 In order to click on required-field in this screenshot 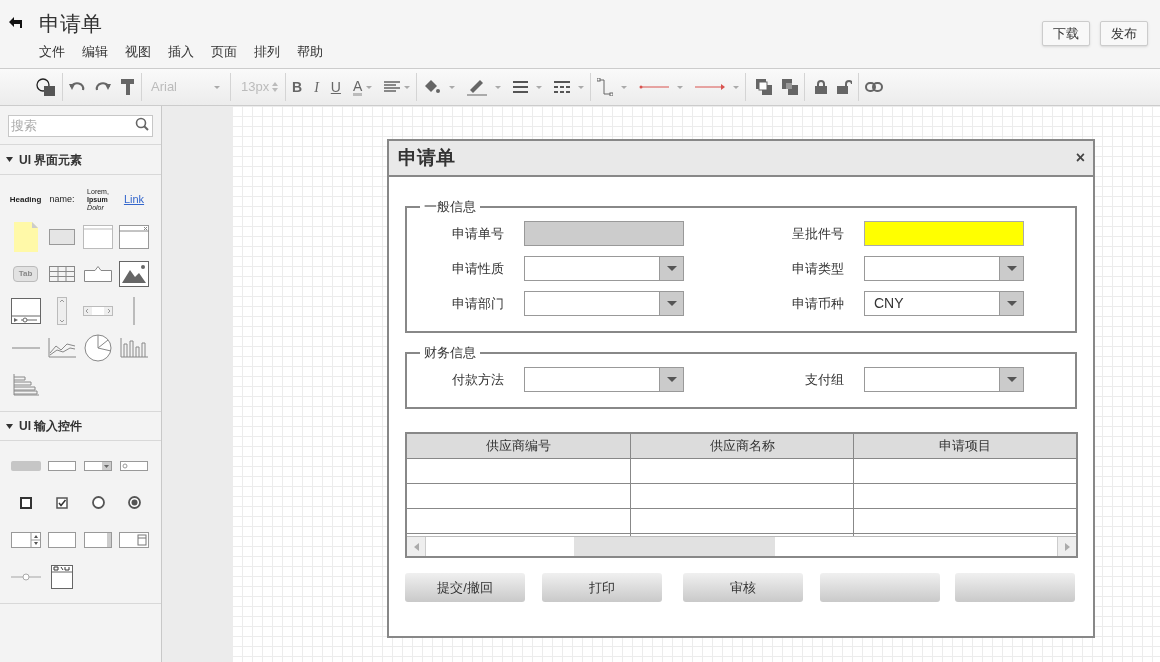, I will do `click(944, 233)`.